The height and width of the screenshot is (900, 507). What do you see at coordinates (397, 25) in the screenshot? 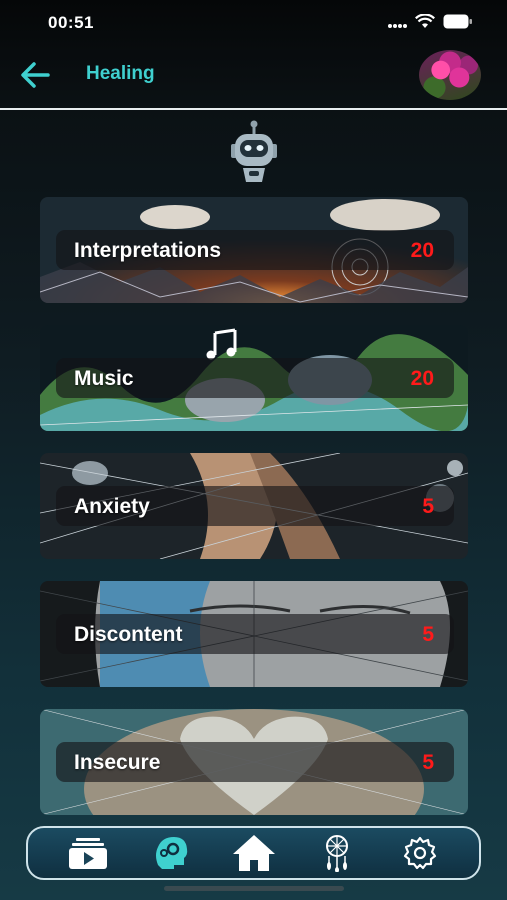
I see `signal-icon` at bounding box center [397, 25].